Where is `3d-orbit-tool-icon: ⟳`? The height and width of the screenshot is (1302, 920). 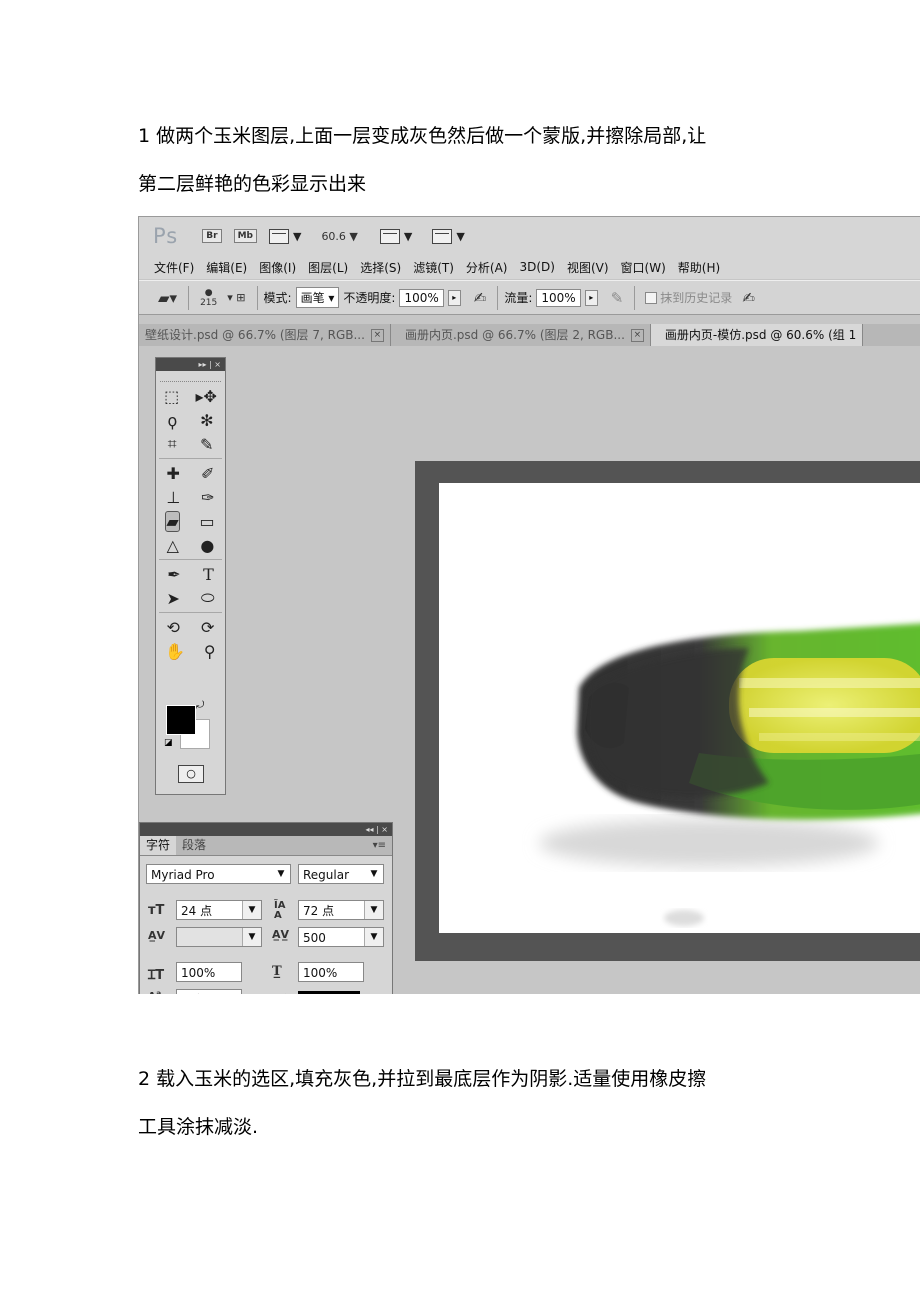 3d-orbit-tool-icon: ⟳ is located at coordinates (207, 627).